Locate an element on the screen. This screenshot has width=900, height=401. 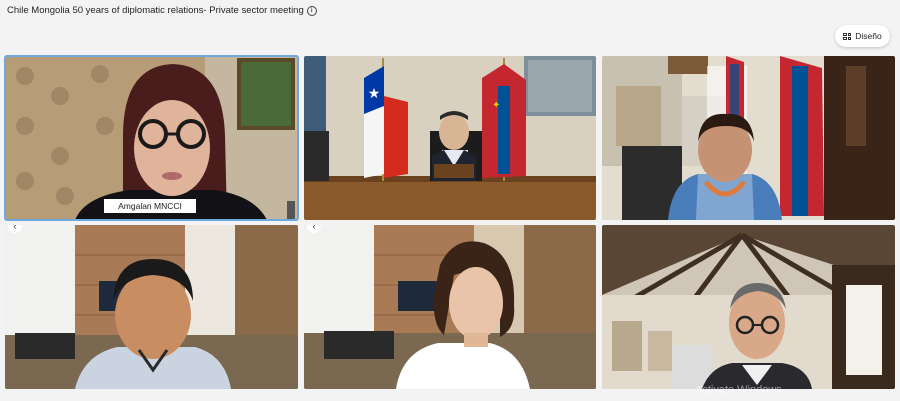
grid-icon is located at coordinates (847, 36).